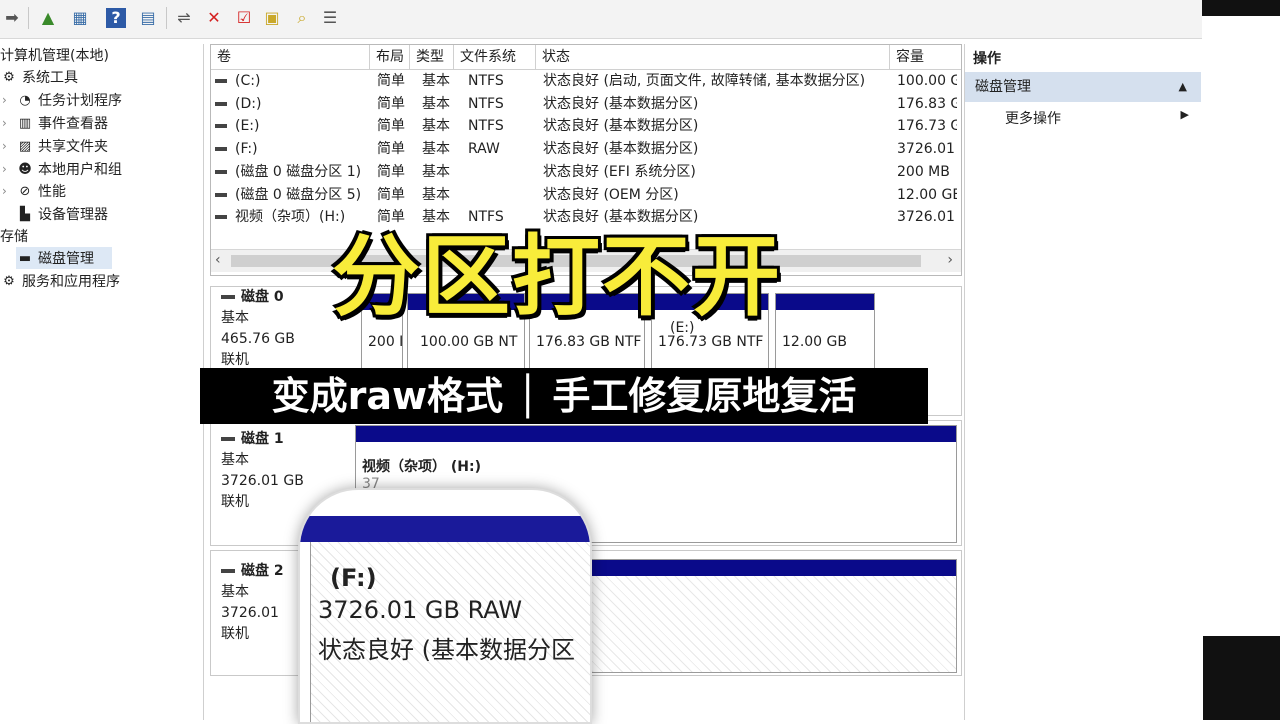 The height and width of the screenshot is (724, 1280). I want to click on disk-name-text: 磁盘 2, so click(262, 571).